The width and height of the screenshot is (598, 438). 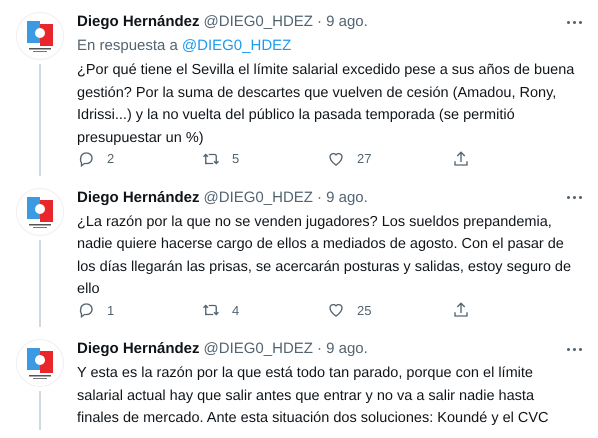 I want to click on retweet-button: 5, so click(x=264, y=158).